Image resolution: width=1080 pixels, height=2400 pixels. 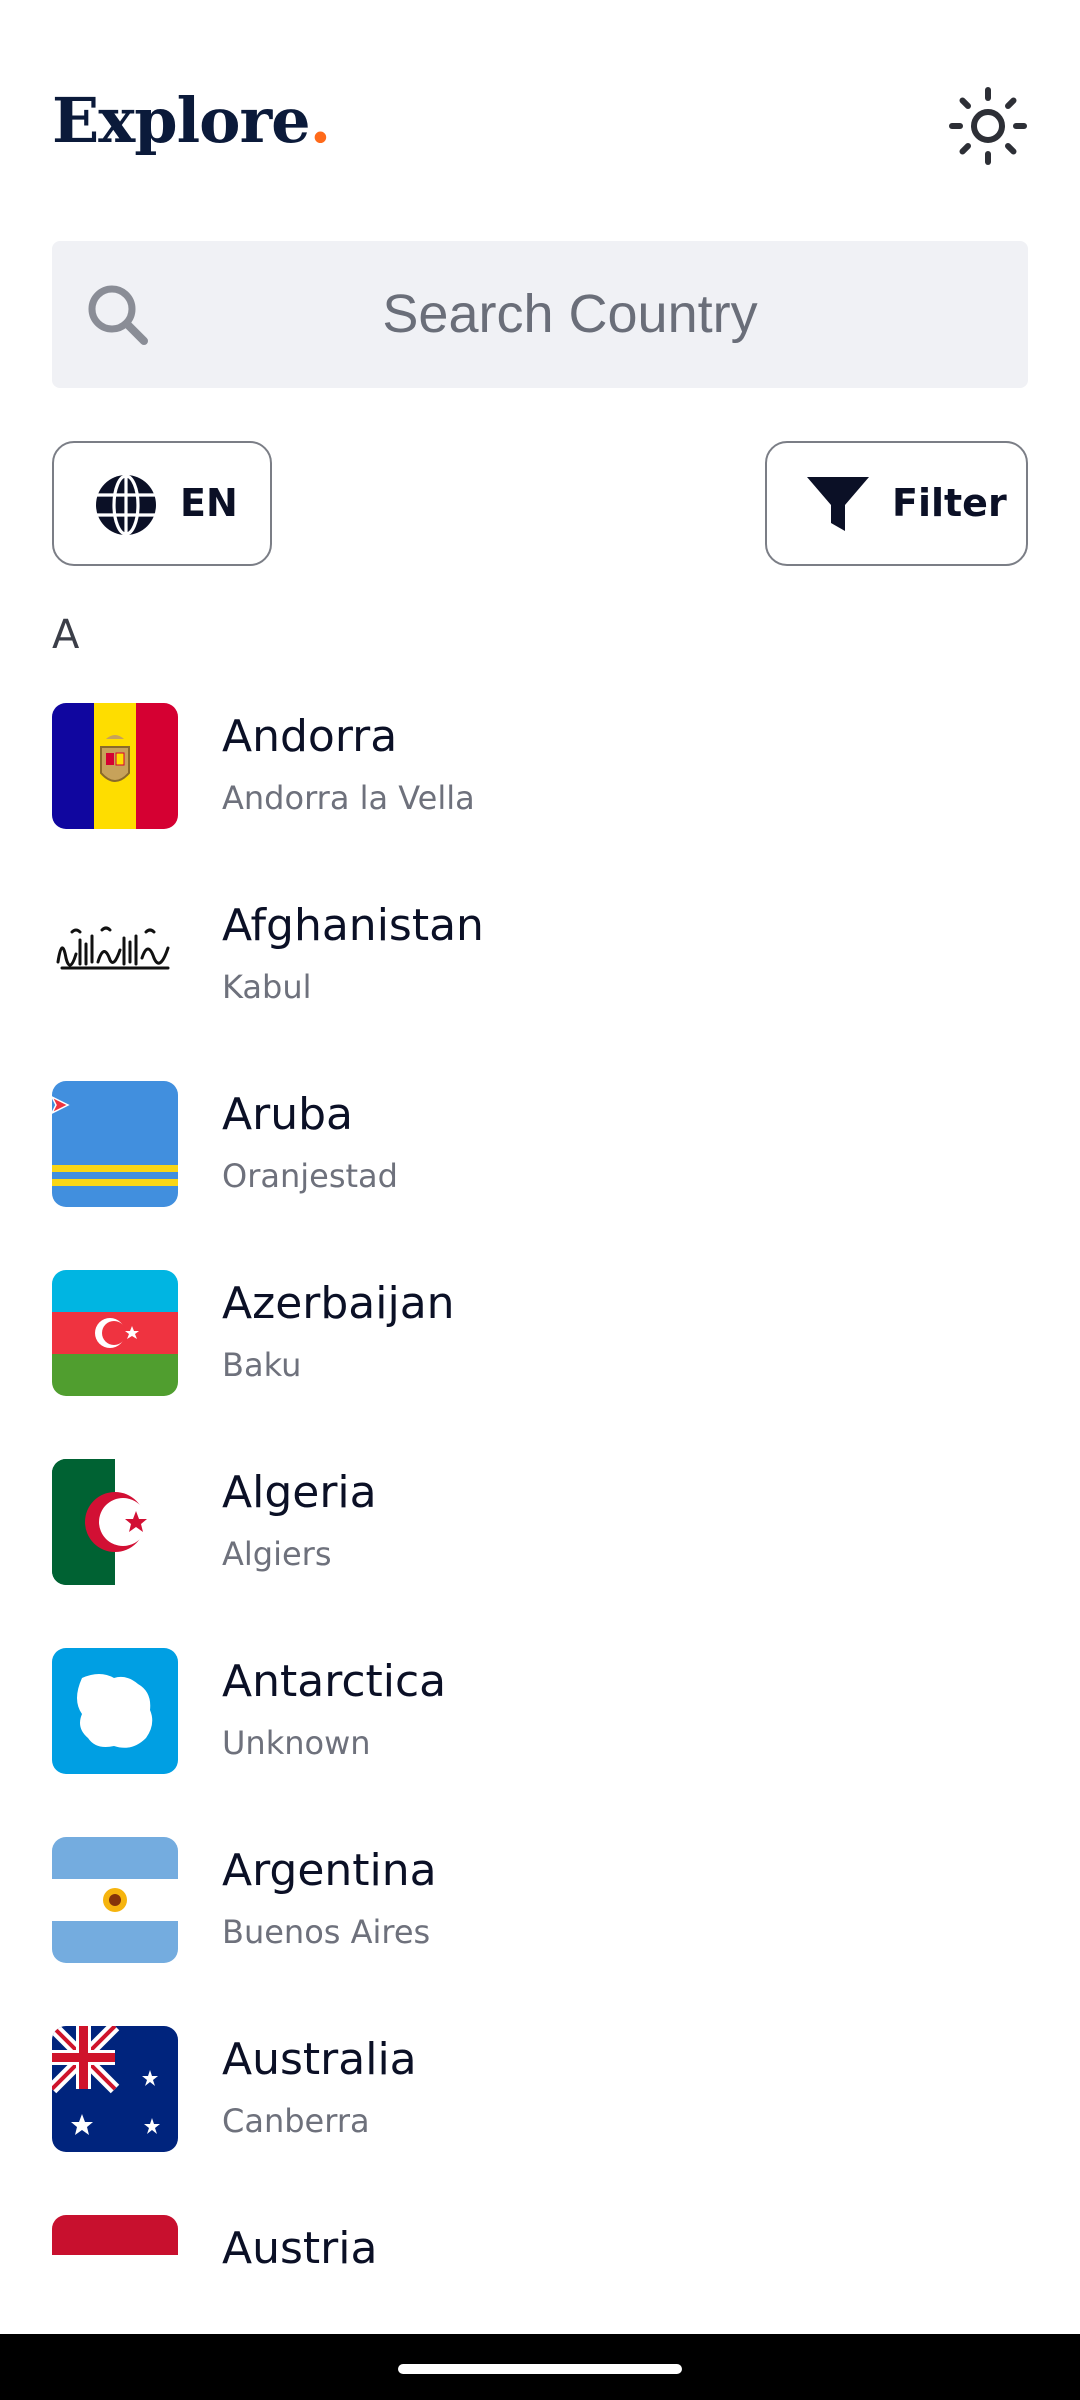 What do you see at coordinates (299, 1492) in the screenshot?
I see `country-name: Algeria` at bounding box center [299, 1492].